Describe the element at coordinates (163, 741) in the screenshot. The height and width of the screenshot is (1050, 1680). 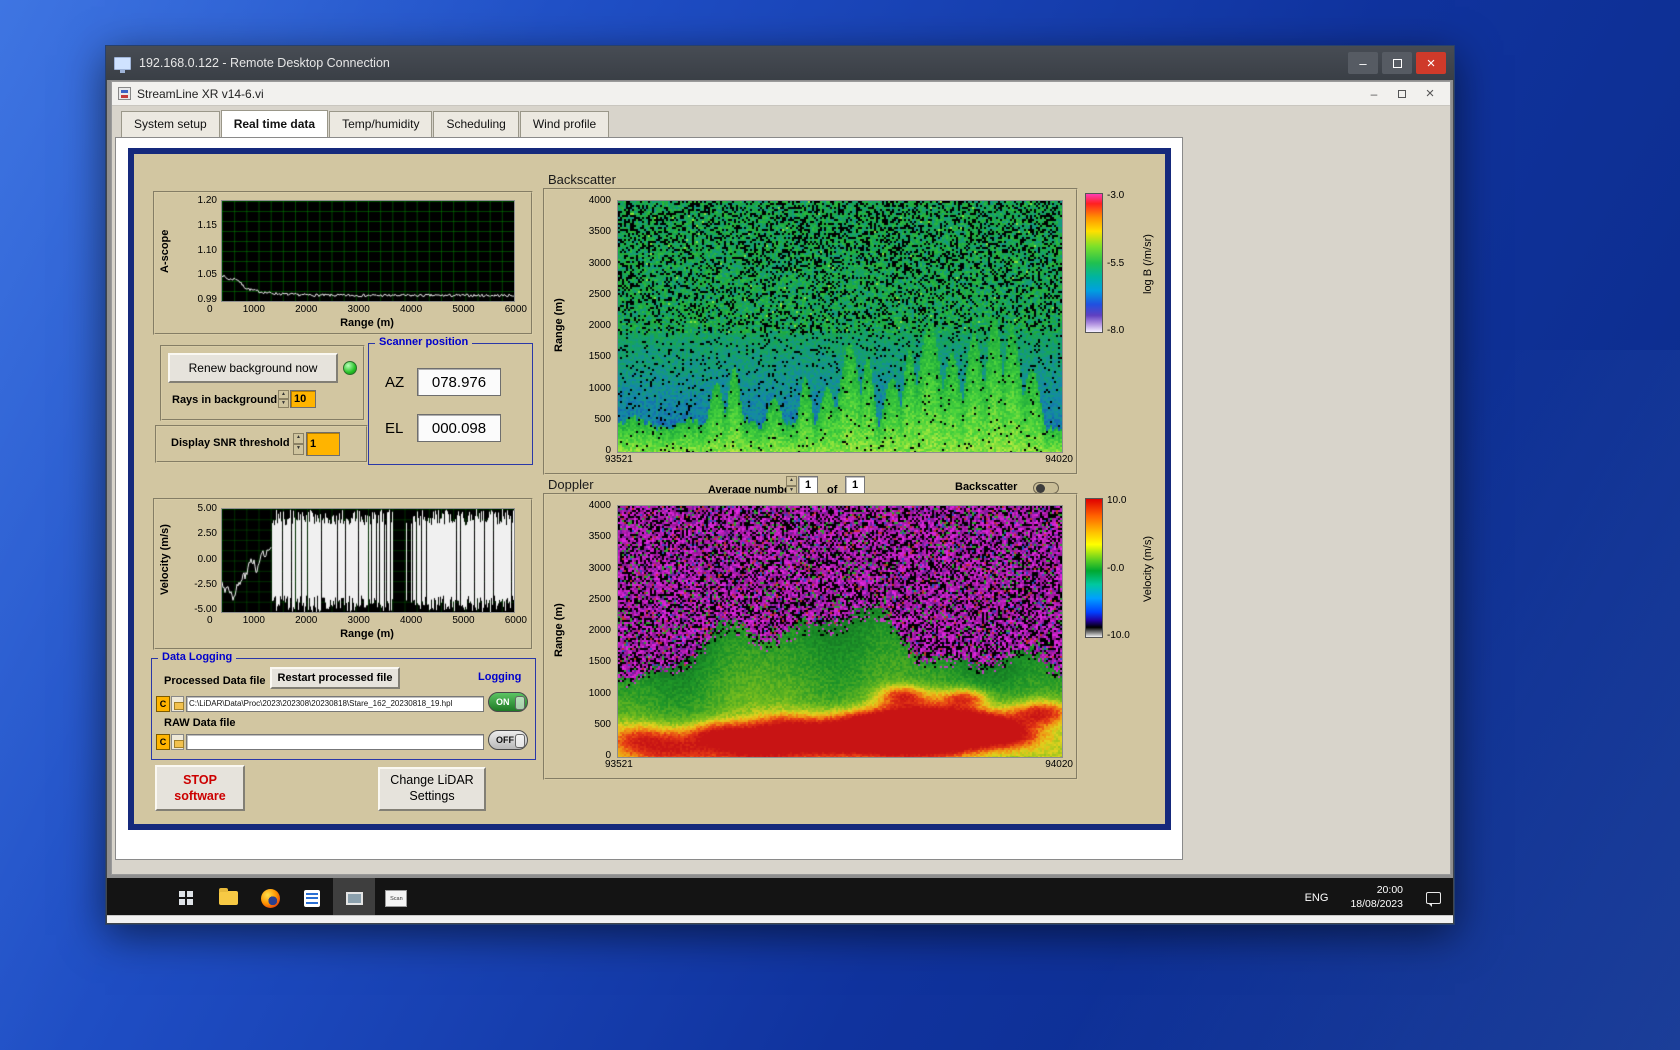
I see `raw-drive-box: C` at that location.